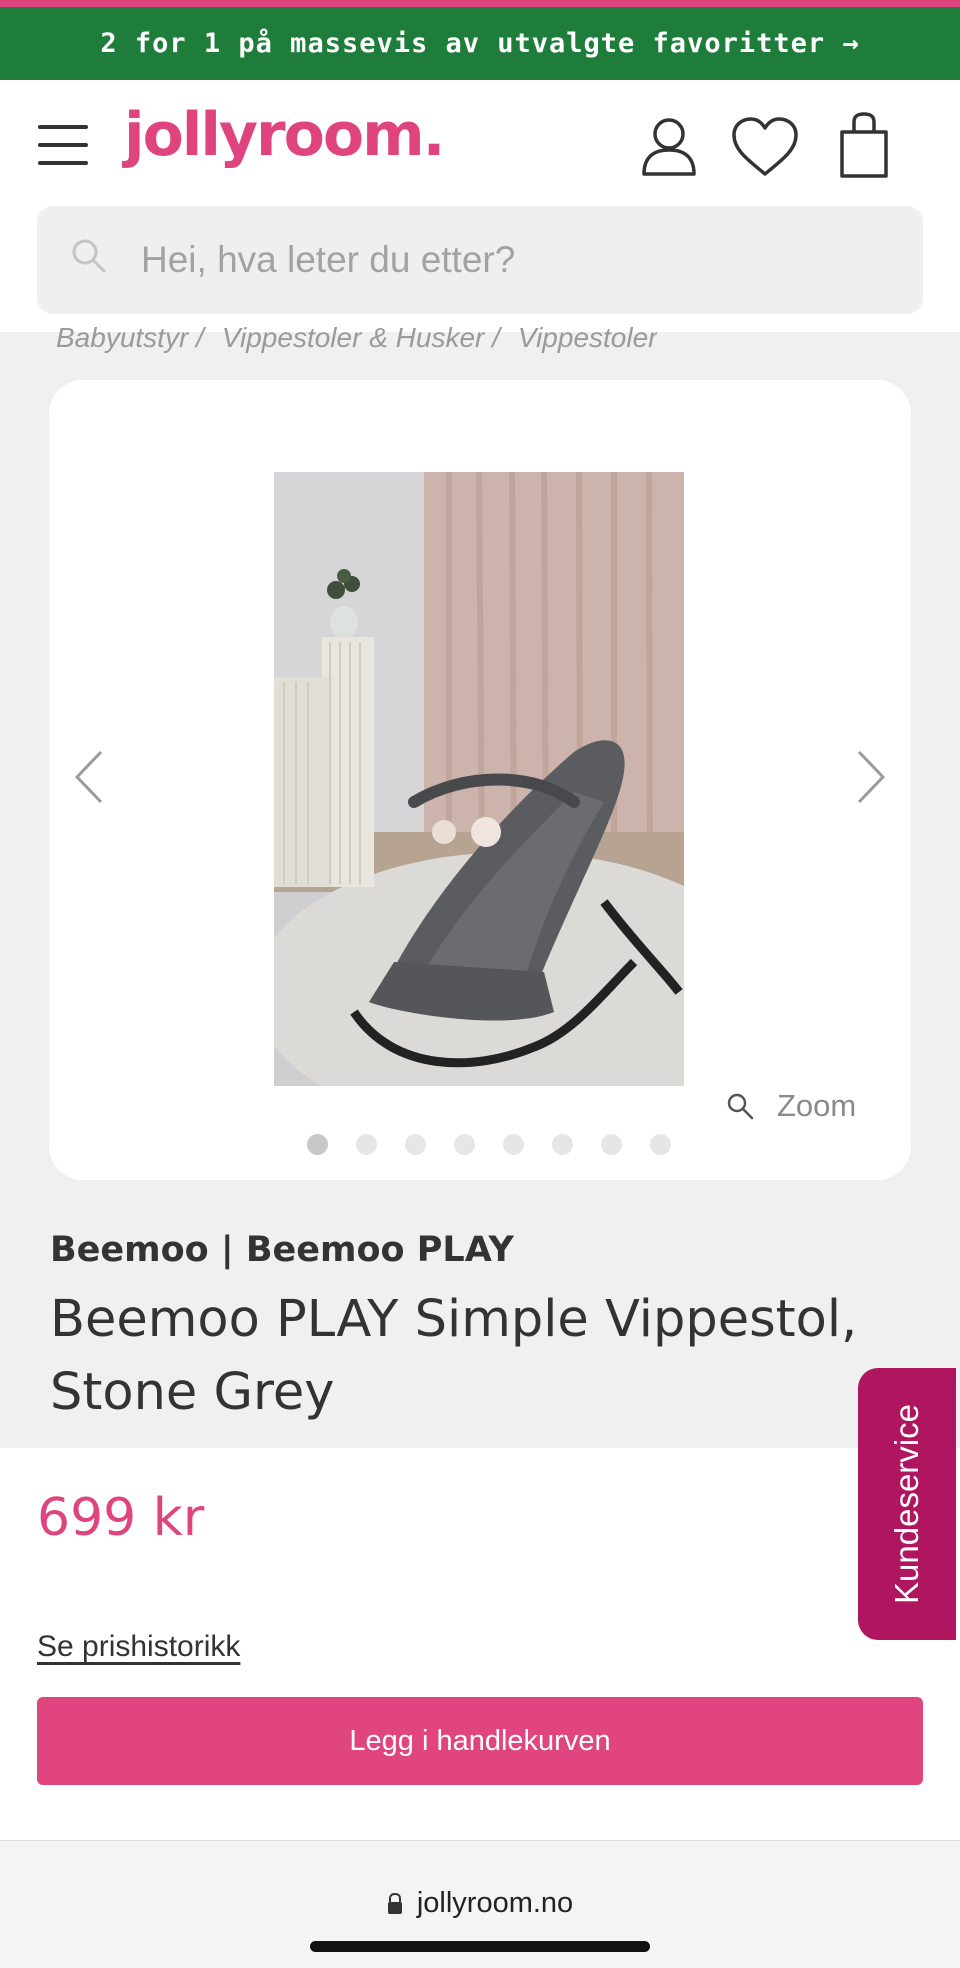  I want to click on search-input, so click(521, 260).